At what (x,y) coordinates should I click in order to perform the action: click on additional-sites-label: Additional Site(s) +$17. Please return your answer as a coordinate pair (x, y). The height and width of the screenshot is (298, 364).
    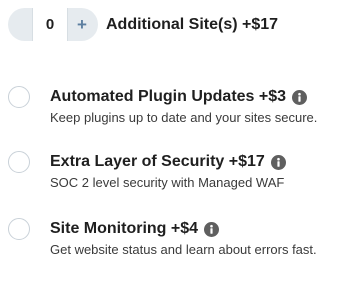
    Looking at the image, I should click on (192, 24).